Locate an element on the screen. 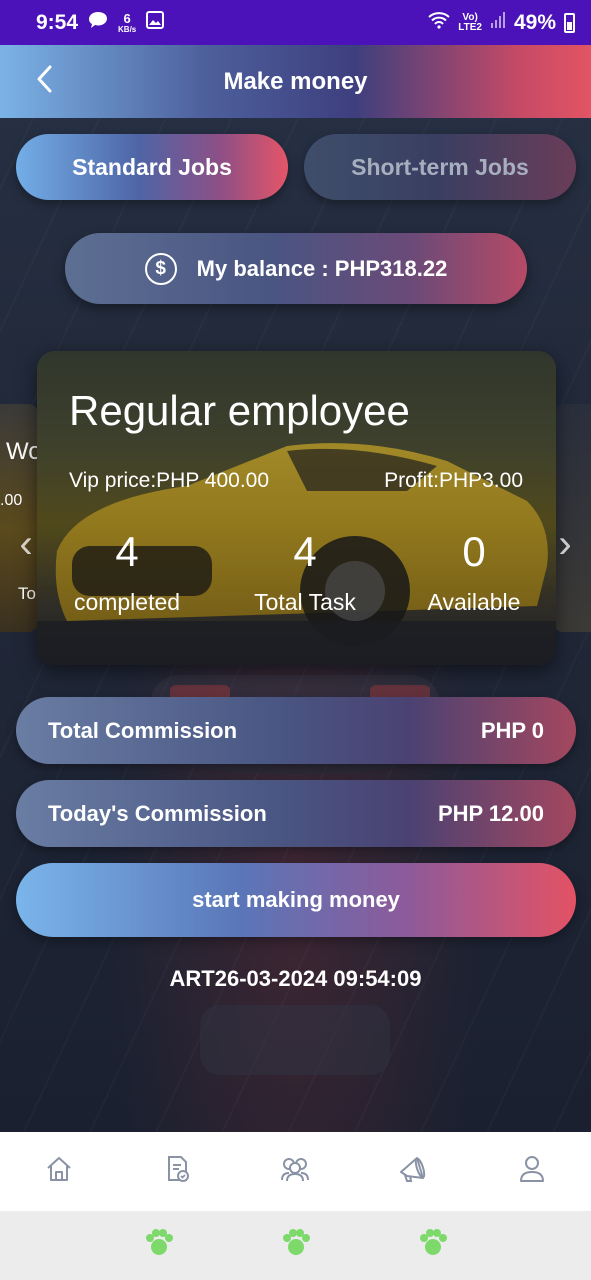 Image resolution: width=591 pixels, height=1280 pixels. prev-card-label: To is located at coordinates (27, 593).